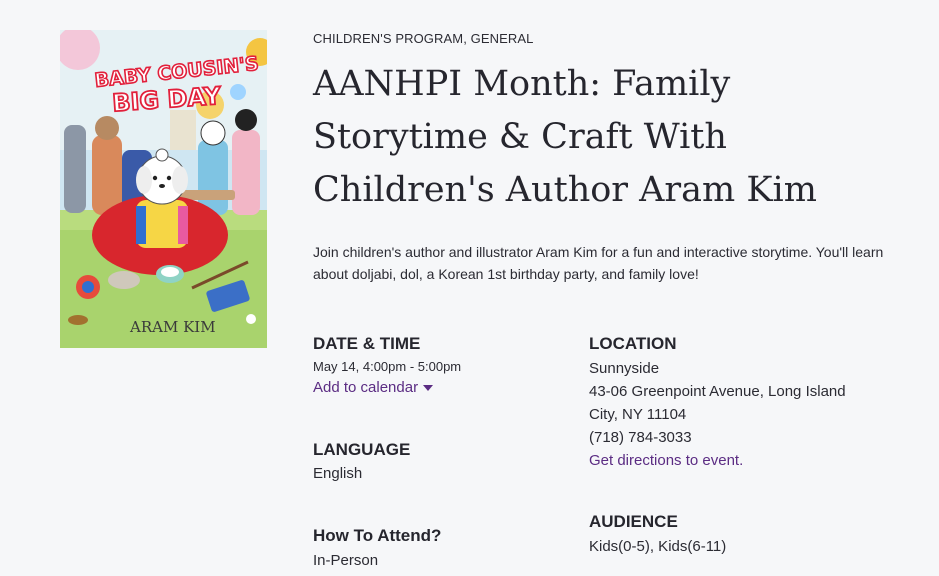 The width and height of the screenshot is (939, 576). I want to click on book-cover-image: BABY COUSIN'S BIG DAY ARAM KIM, so click(163, 189).